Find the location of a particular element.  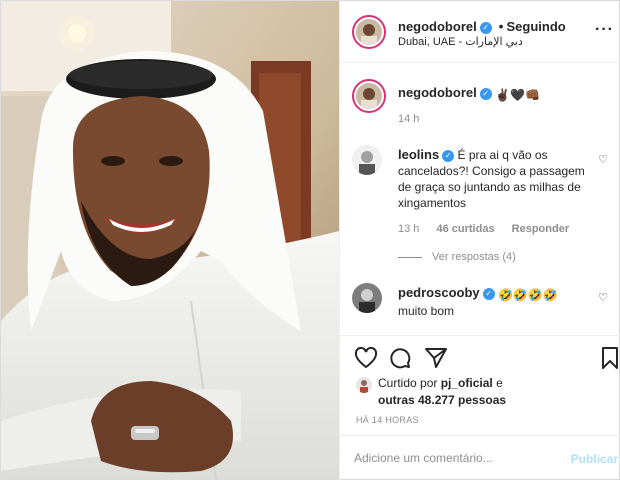

caption-time: 14 h is located at coordinates (408, 119).